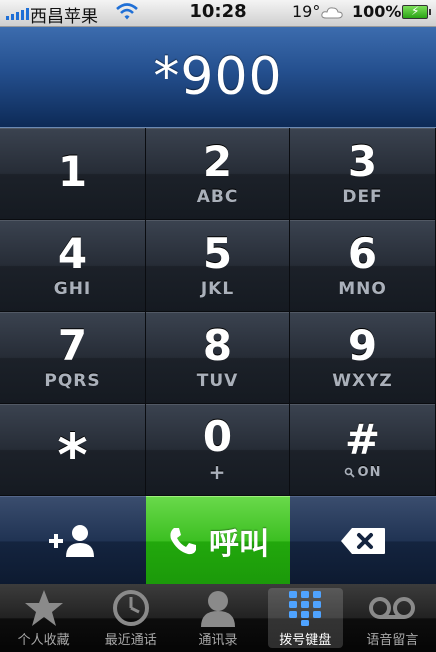  I want to click on tab-keypad: 拨号键盘, so click(305, 618).